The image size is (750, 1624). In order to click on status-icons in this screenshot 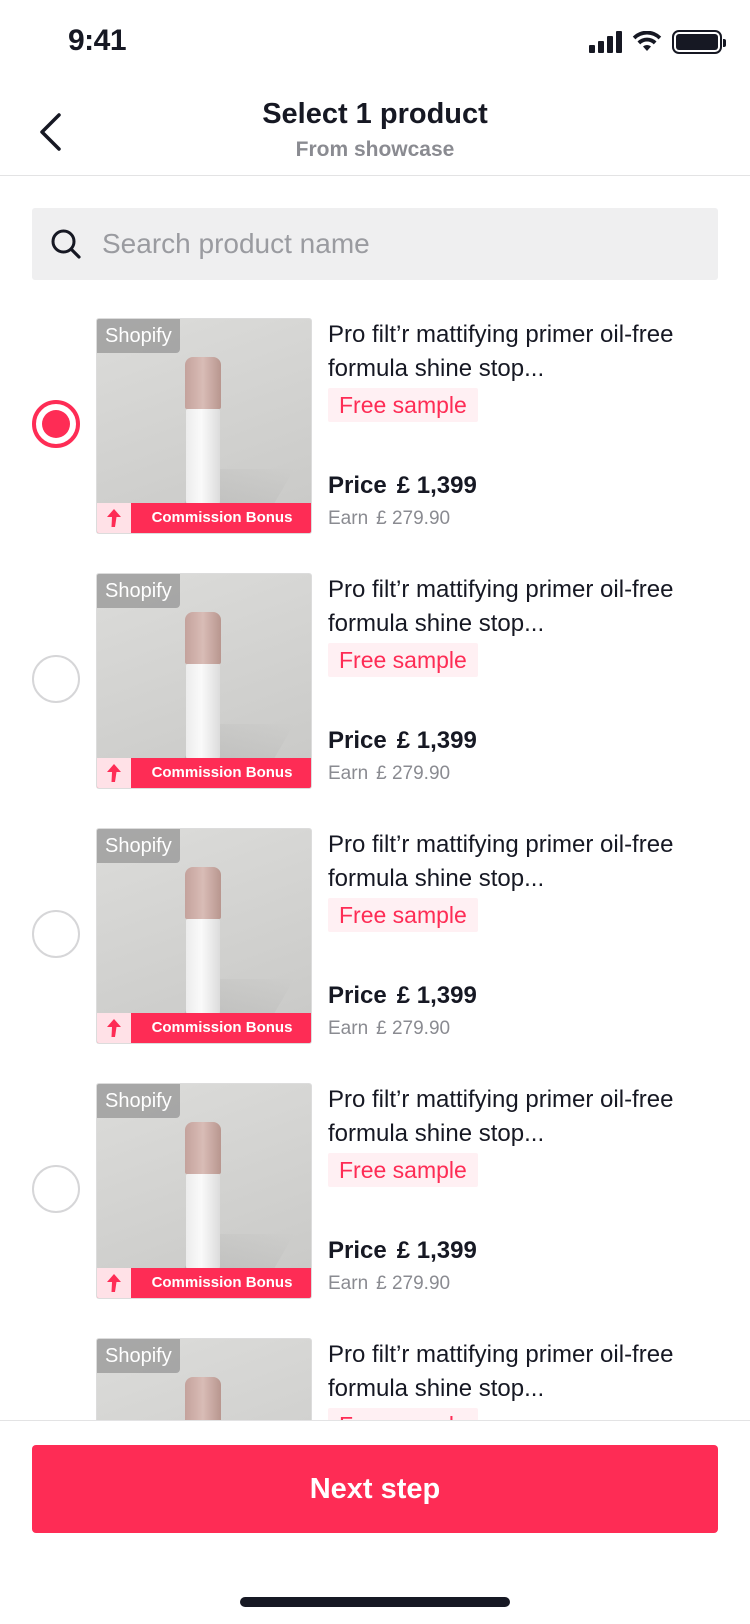, I will do `click(657, 42)`.